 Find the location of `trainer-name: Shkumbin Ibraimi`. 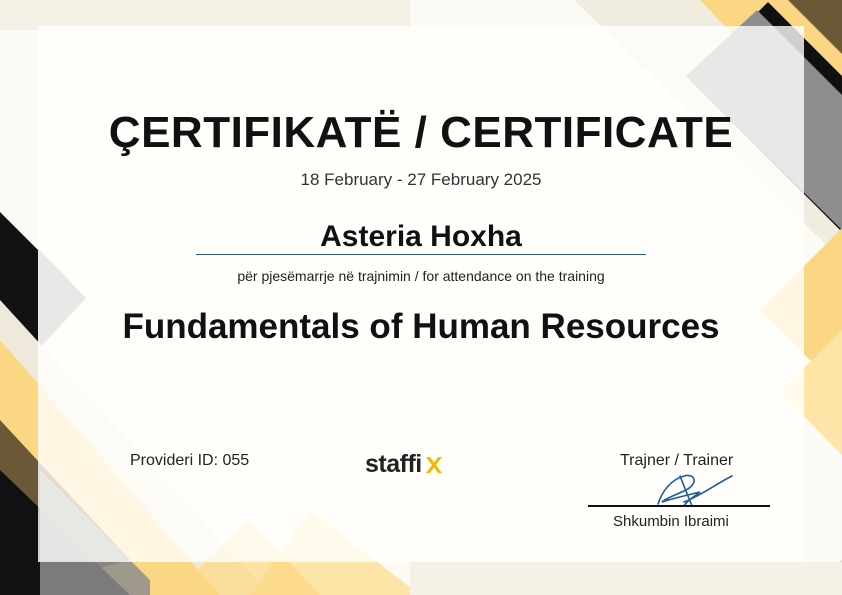

trainer-name: Shkumbin Ibraimi is located at coordinates (671, 521).